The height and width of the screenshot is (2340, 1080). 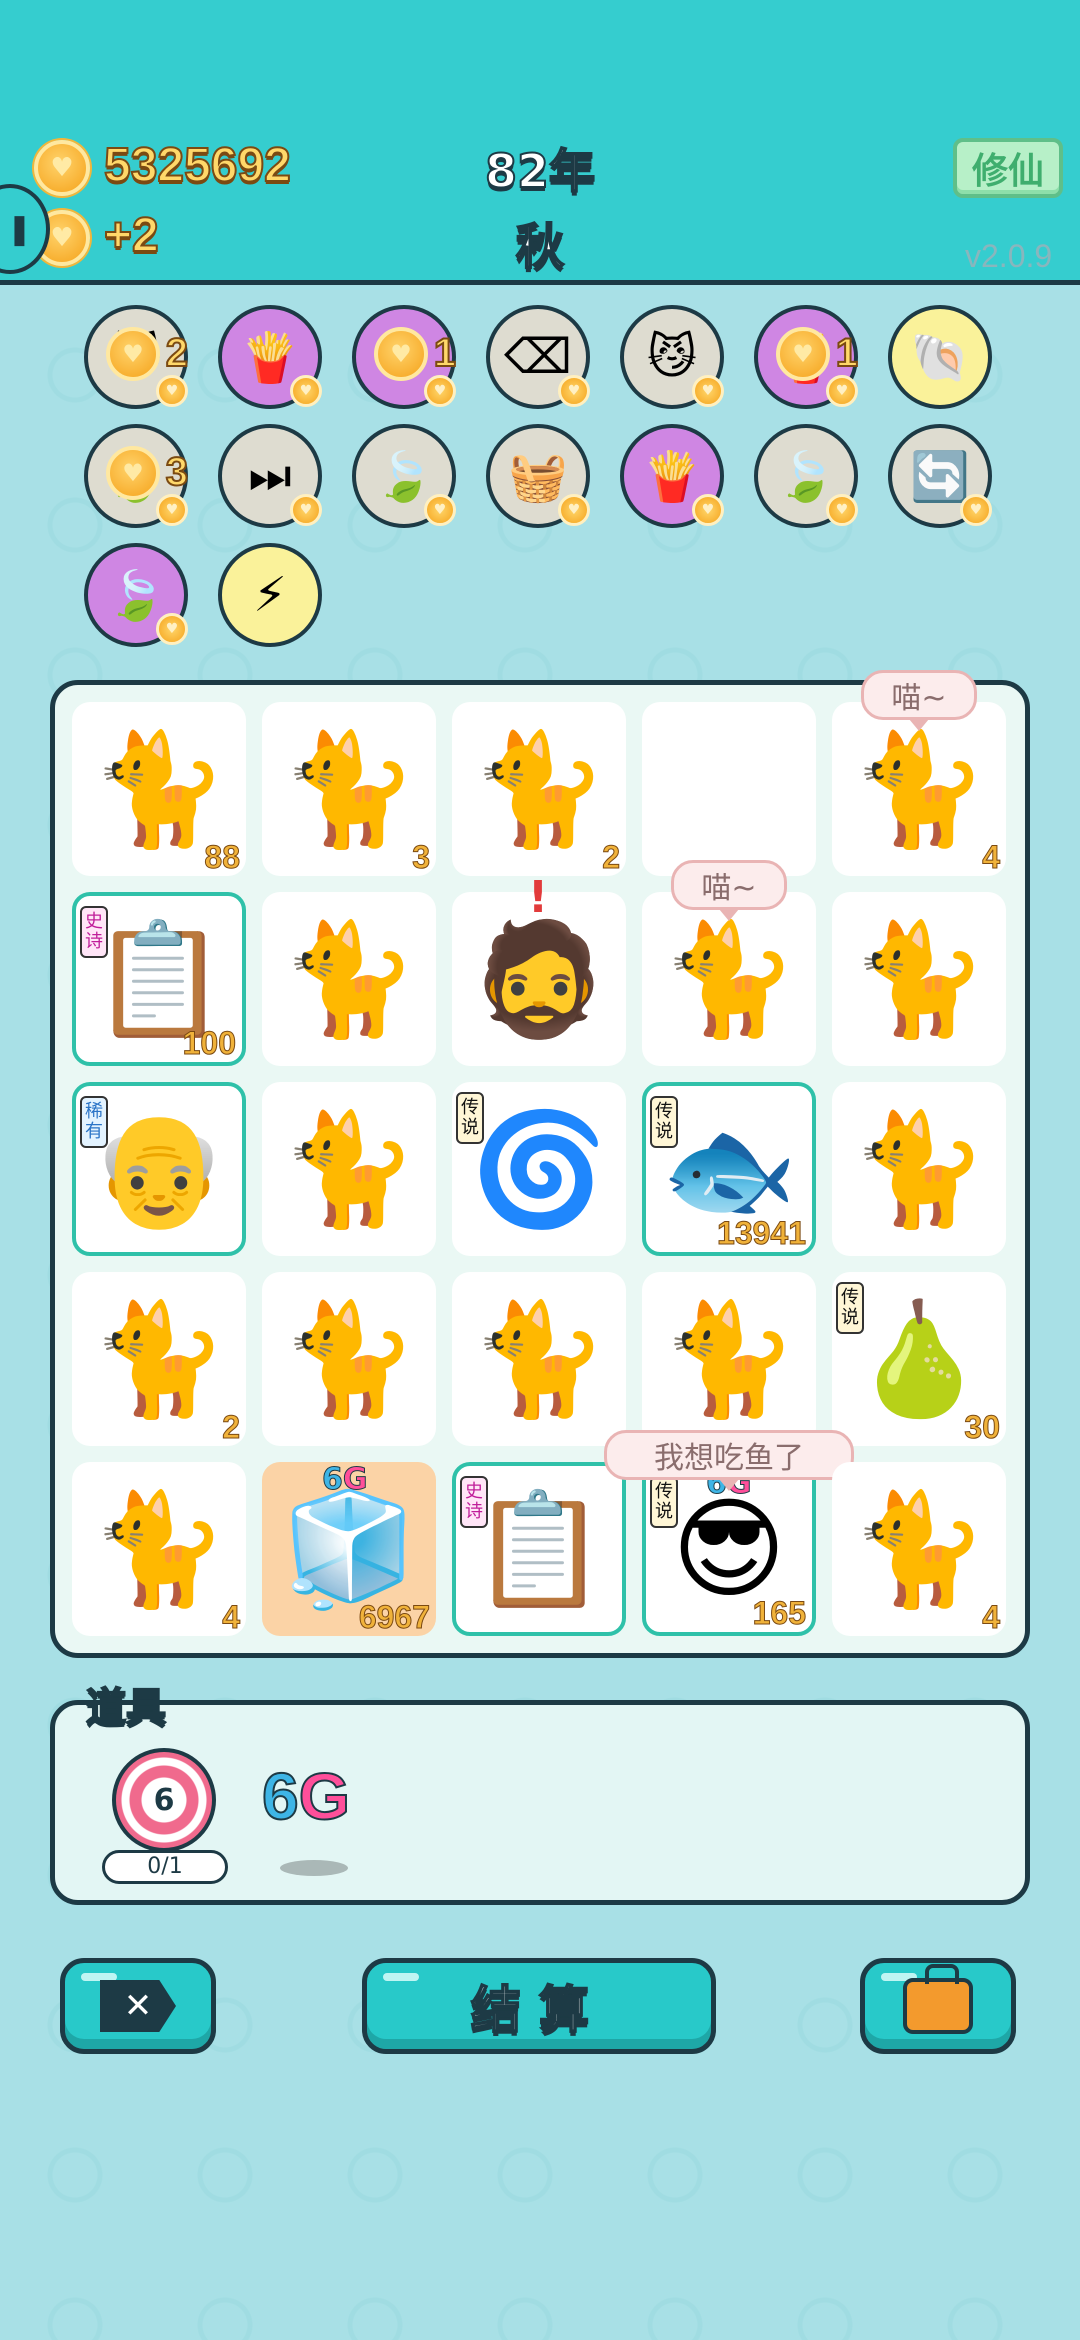 I want to click on close-icon: ✕, so click(x=138, y=2006).